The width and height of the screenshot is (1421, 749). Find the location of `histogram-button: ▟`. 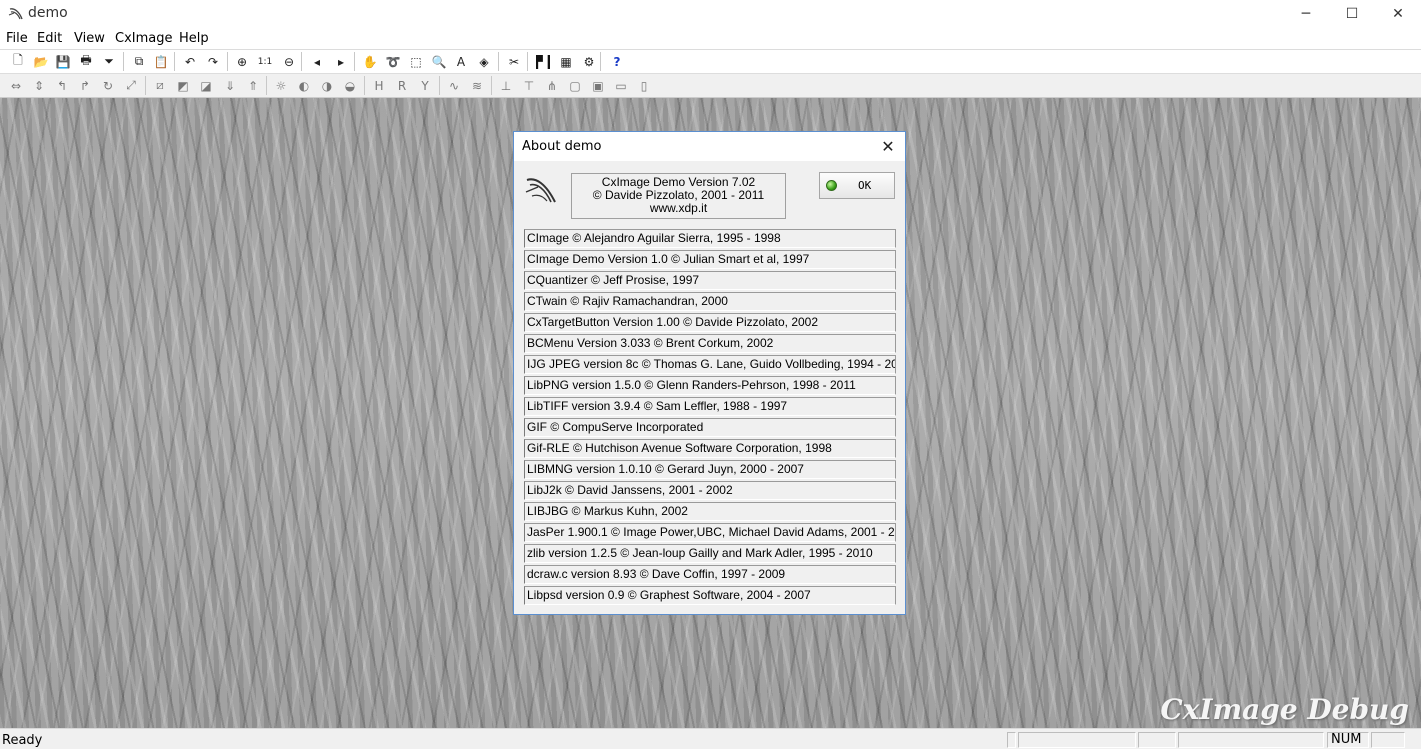

histogram-button: ▟ is located at coordinates (543, 61).